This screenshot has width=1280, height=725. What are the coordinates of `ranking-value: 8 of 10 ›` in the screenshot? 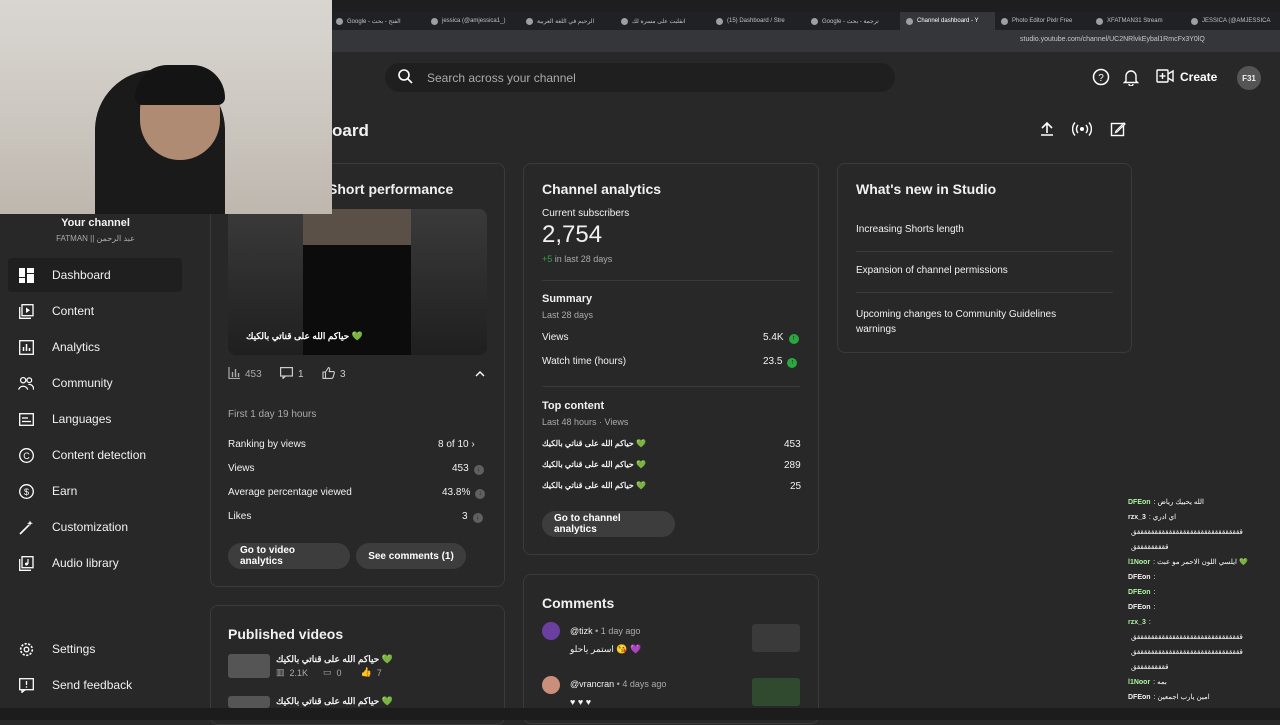 It's located at (456, 444).